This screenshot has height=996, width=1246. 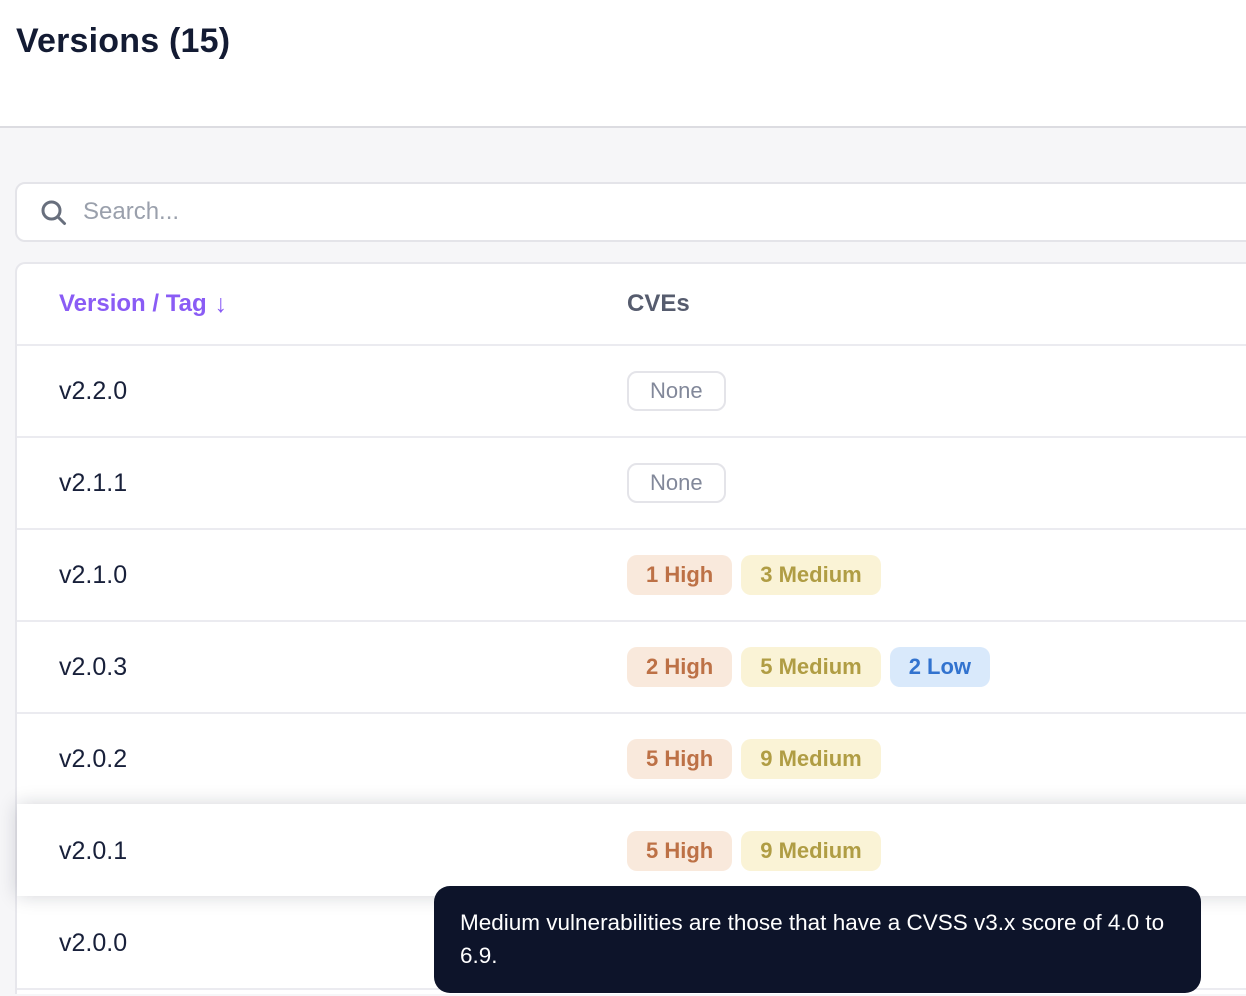 I want to click on column-header-version-tag-label: Version / Tag, so click(x=133, y=303).